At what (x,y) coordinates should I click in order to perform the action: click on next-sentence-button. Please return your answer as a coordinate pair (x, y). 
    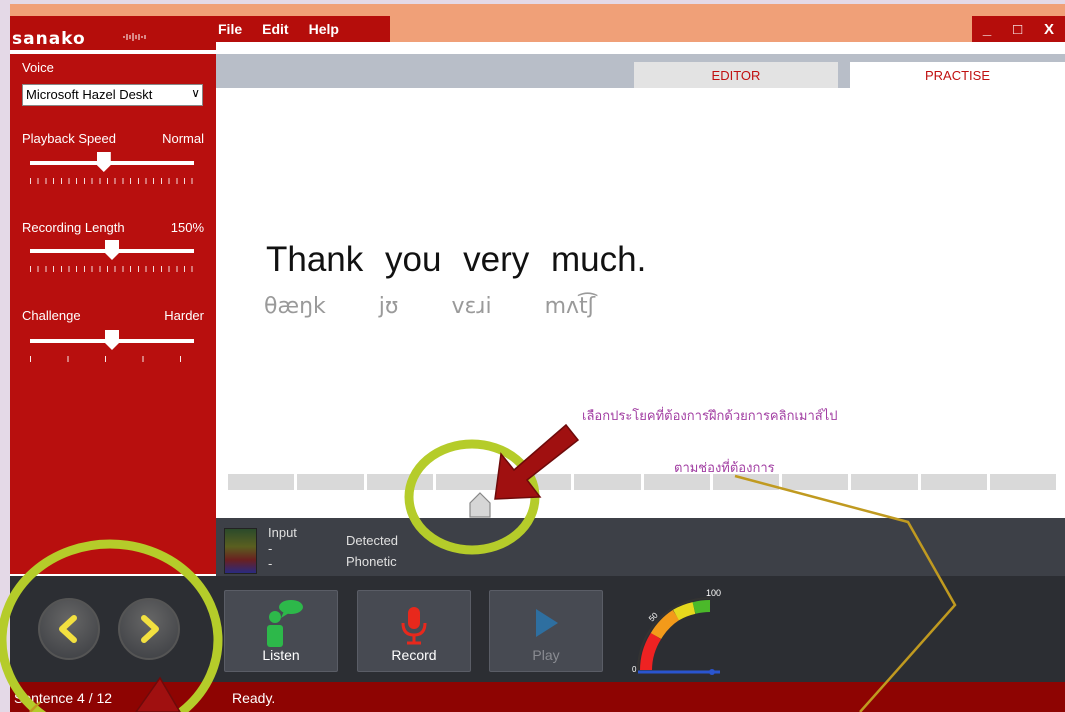
    Looking at the image, I should click on (149, 629).